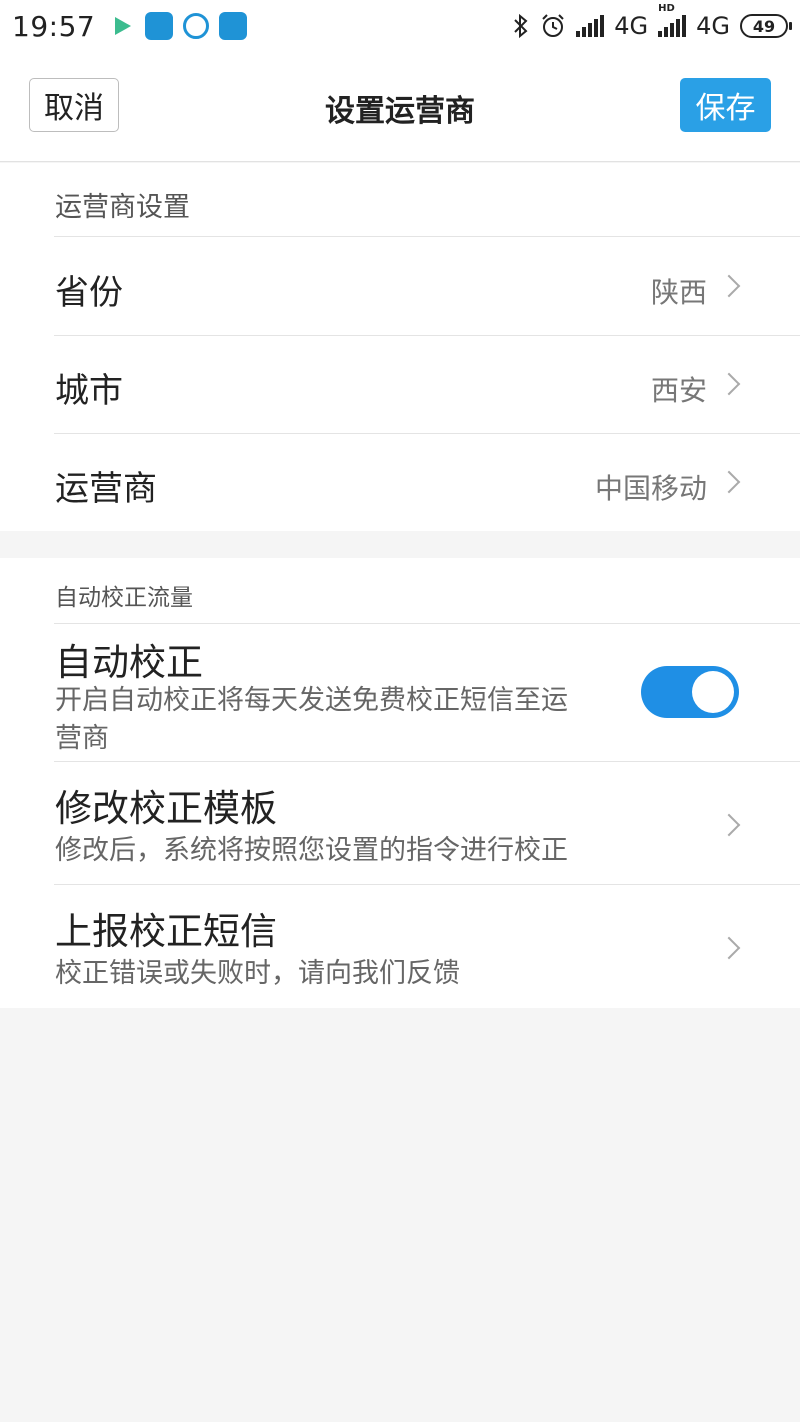 Image resolution: width=800 pixels, height=1422 pixels. I want to click on status-right: 4G HD 4G 49, so click(652, 21).